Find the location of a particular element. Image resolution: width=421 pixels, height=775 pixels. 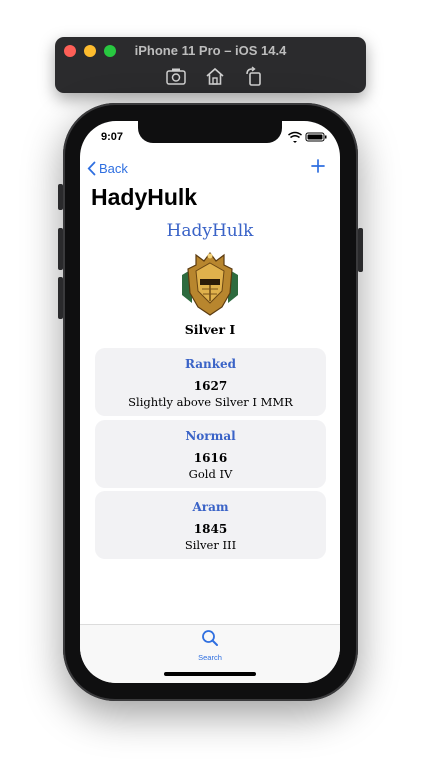

summoner-name: HadyHulk is located at coordinates (210, 231).